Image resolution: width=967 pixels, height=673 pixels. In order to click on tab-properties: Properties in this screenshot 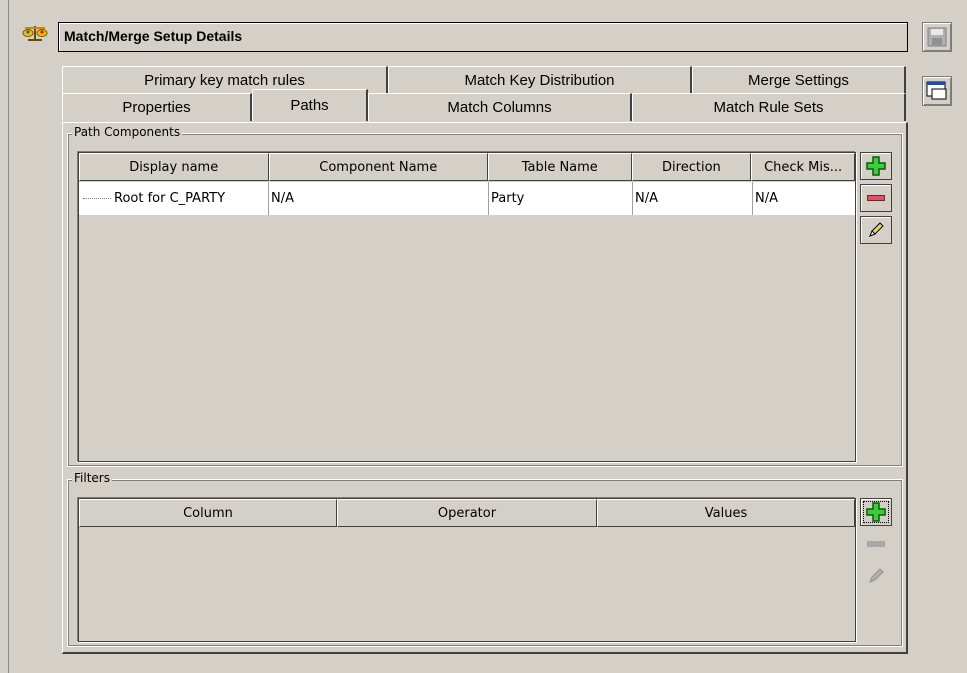, I will do `click(157, 107)`.